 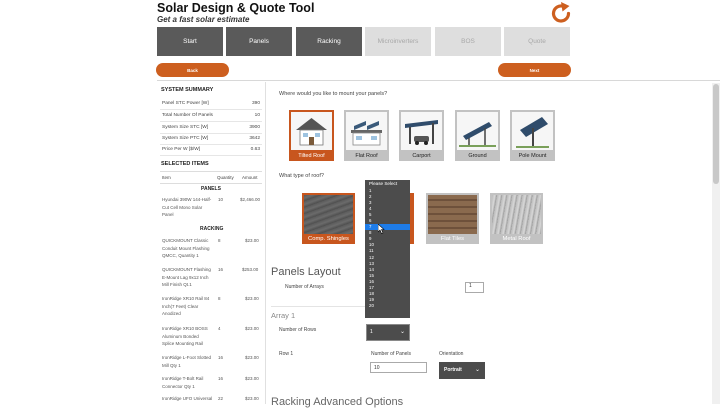 What do you see at coordinates (328, 214) in the screenshot?
I see `shingles-icon` at bounding box center [328, 214].